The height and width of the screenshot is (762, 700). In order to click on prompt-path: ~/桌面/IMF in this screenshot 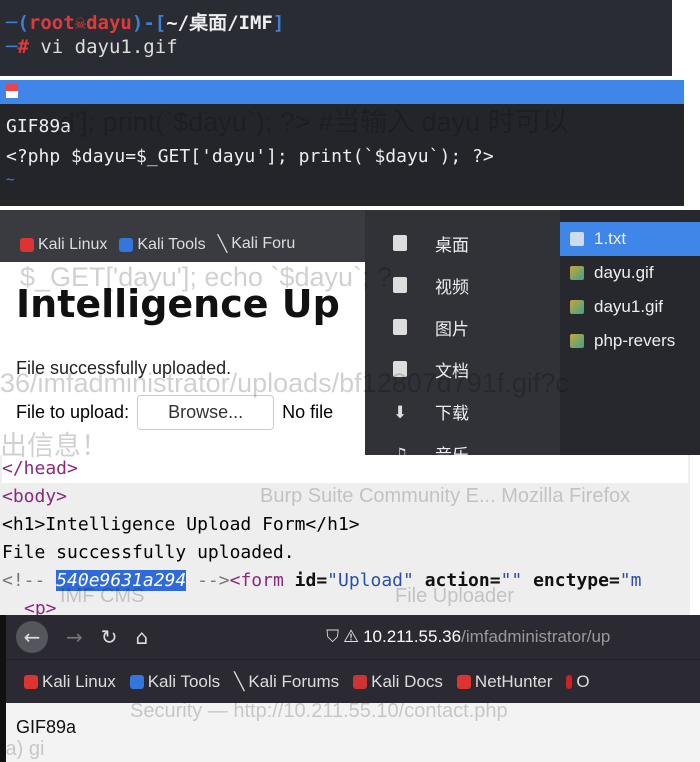, I will do `click(219, 23)`.